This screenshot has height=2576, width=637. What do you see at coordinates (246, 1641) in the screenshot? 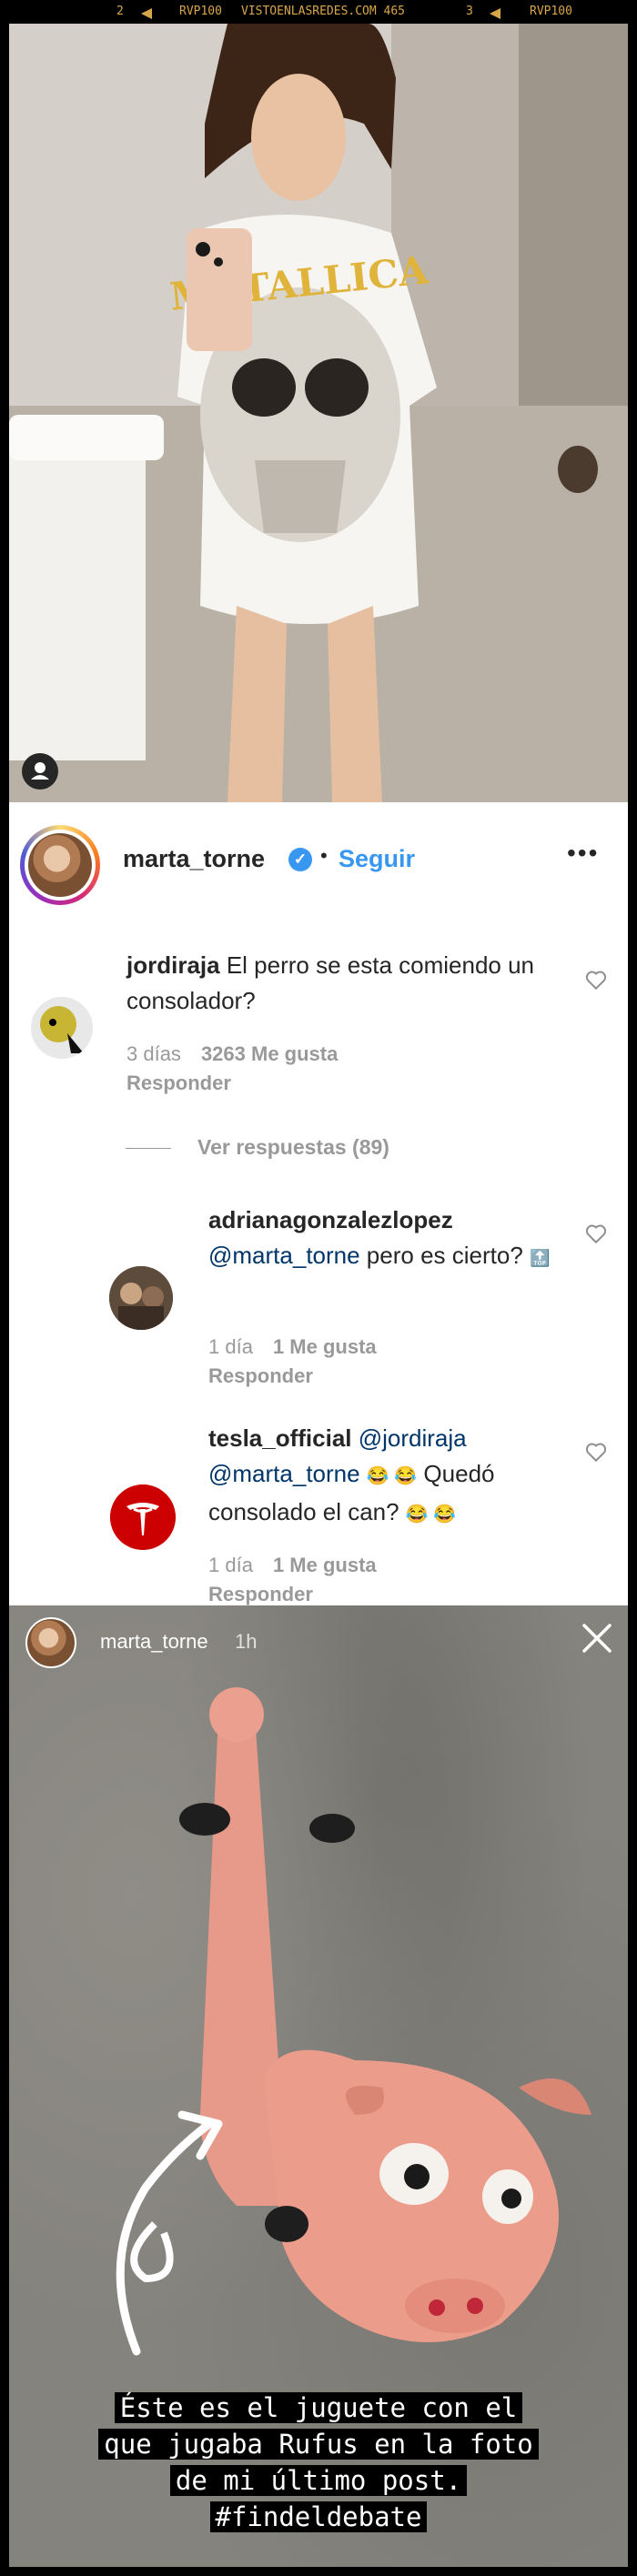
I see `story-timestamp: 1h` at bounding box center [246, 1641].